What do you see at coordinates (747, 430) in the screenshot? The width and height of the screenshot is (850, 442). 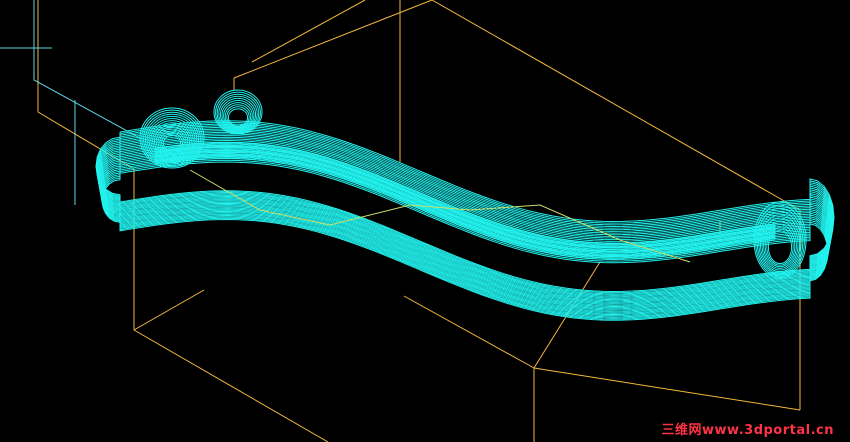 I see `watermark-logo: 三维网www.3dportal.cn` at bounding box center [747, 430].